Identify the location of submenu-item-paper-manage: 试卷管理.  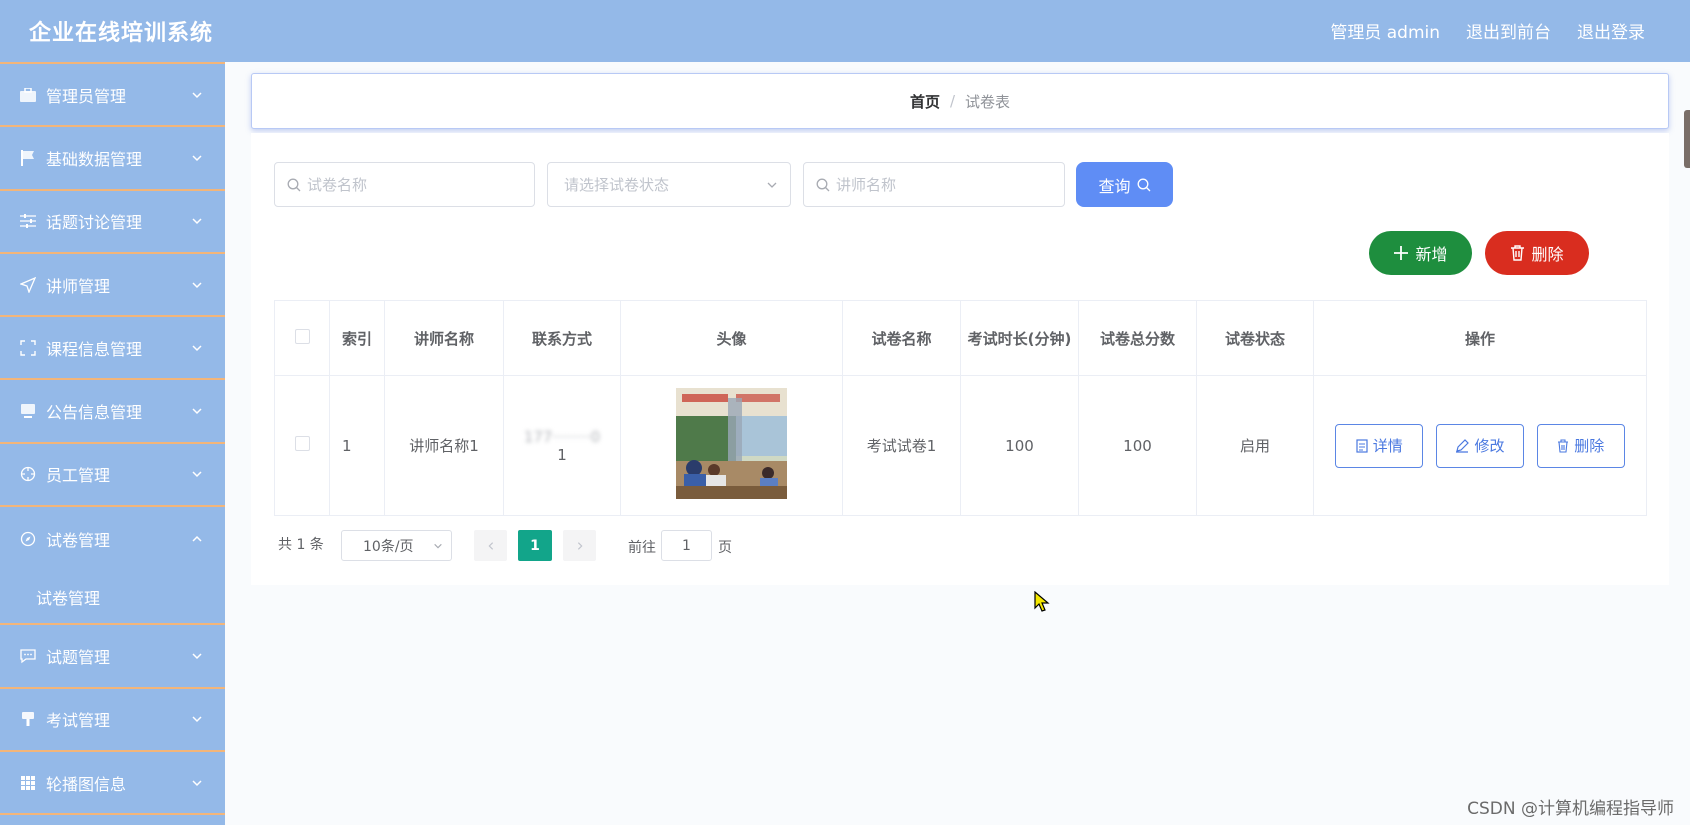
(112, 598).